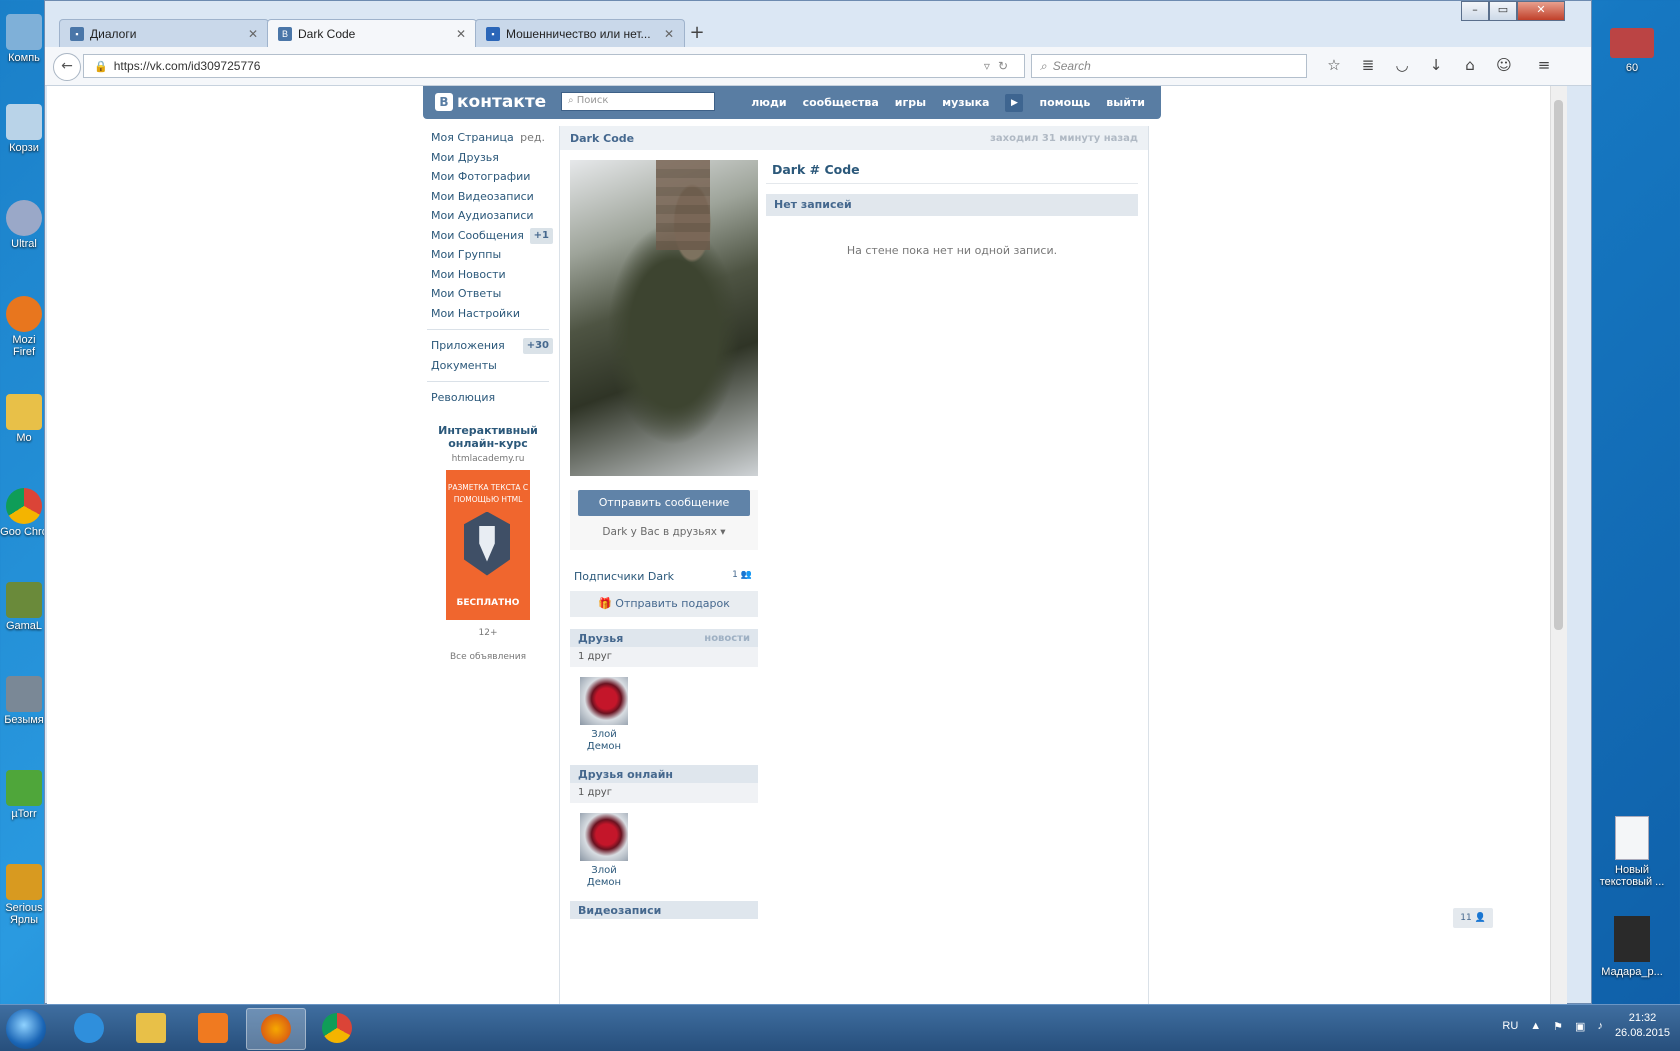 Image resolution: width=1680 pixels, height=1051 pixels. Describe the element at coordinates (488, 197) in the screenshot. I see `menu-videos: Мои Видеозаписи` at that location.